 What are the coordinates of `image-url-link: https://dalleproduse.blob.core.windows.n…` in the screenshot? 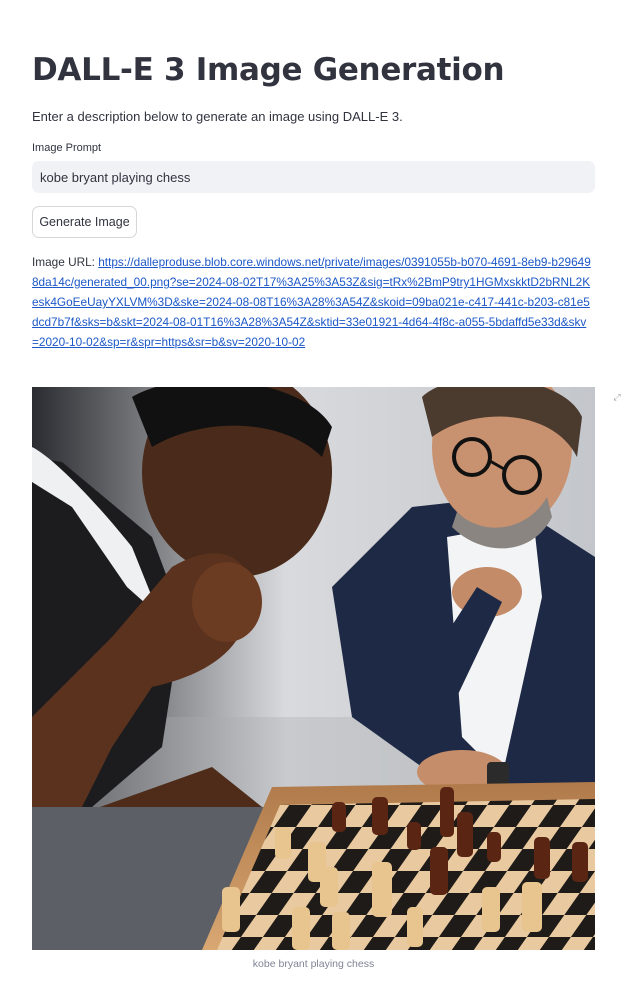 It's located at (311, 302).